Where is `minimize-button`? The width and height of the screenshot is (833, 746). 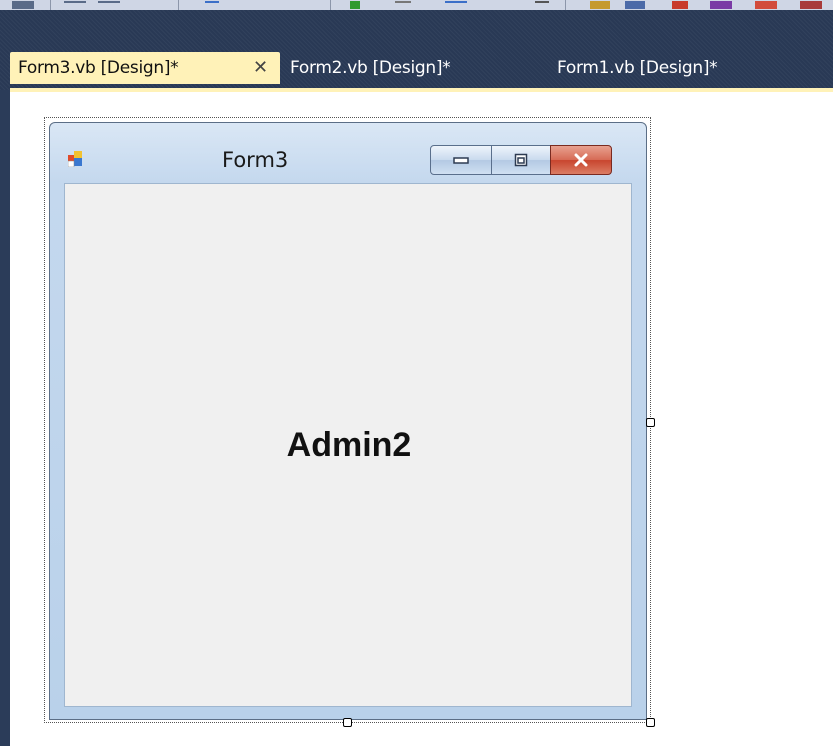
minimize-button is located at coordinates (461, 160).